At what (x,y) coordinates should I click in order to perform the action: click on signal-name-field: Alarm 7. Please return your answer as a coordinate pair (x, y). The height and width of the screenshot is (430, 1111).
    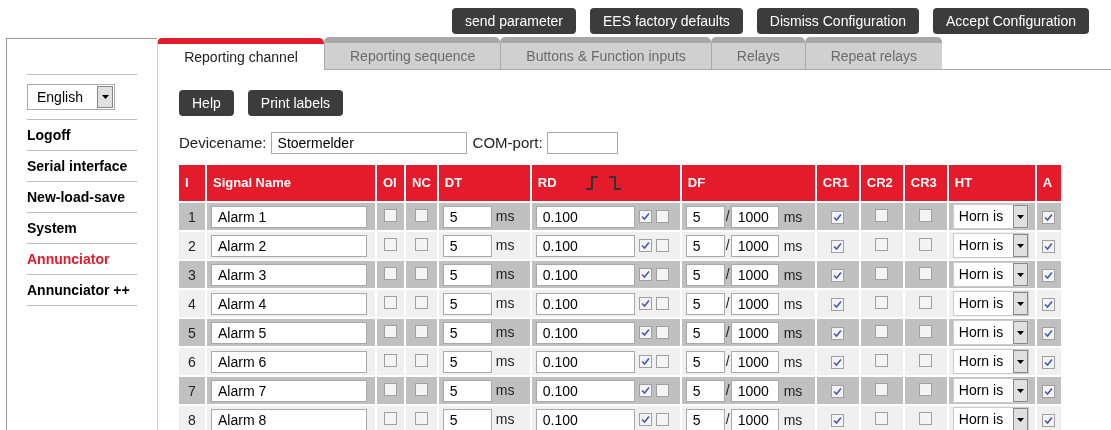
    Looking at the image, I should click on (289, 390).